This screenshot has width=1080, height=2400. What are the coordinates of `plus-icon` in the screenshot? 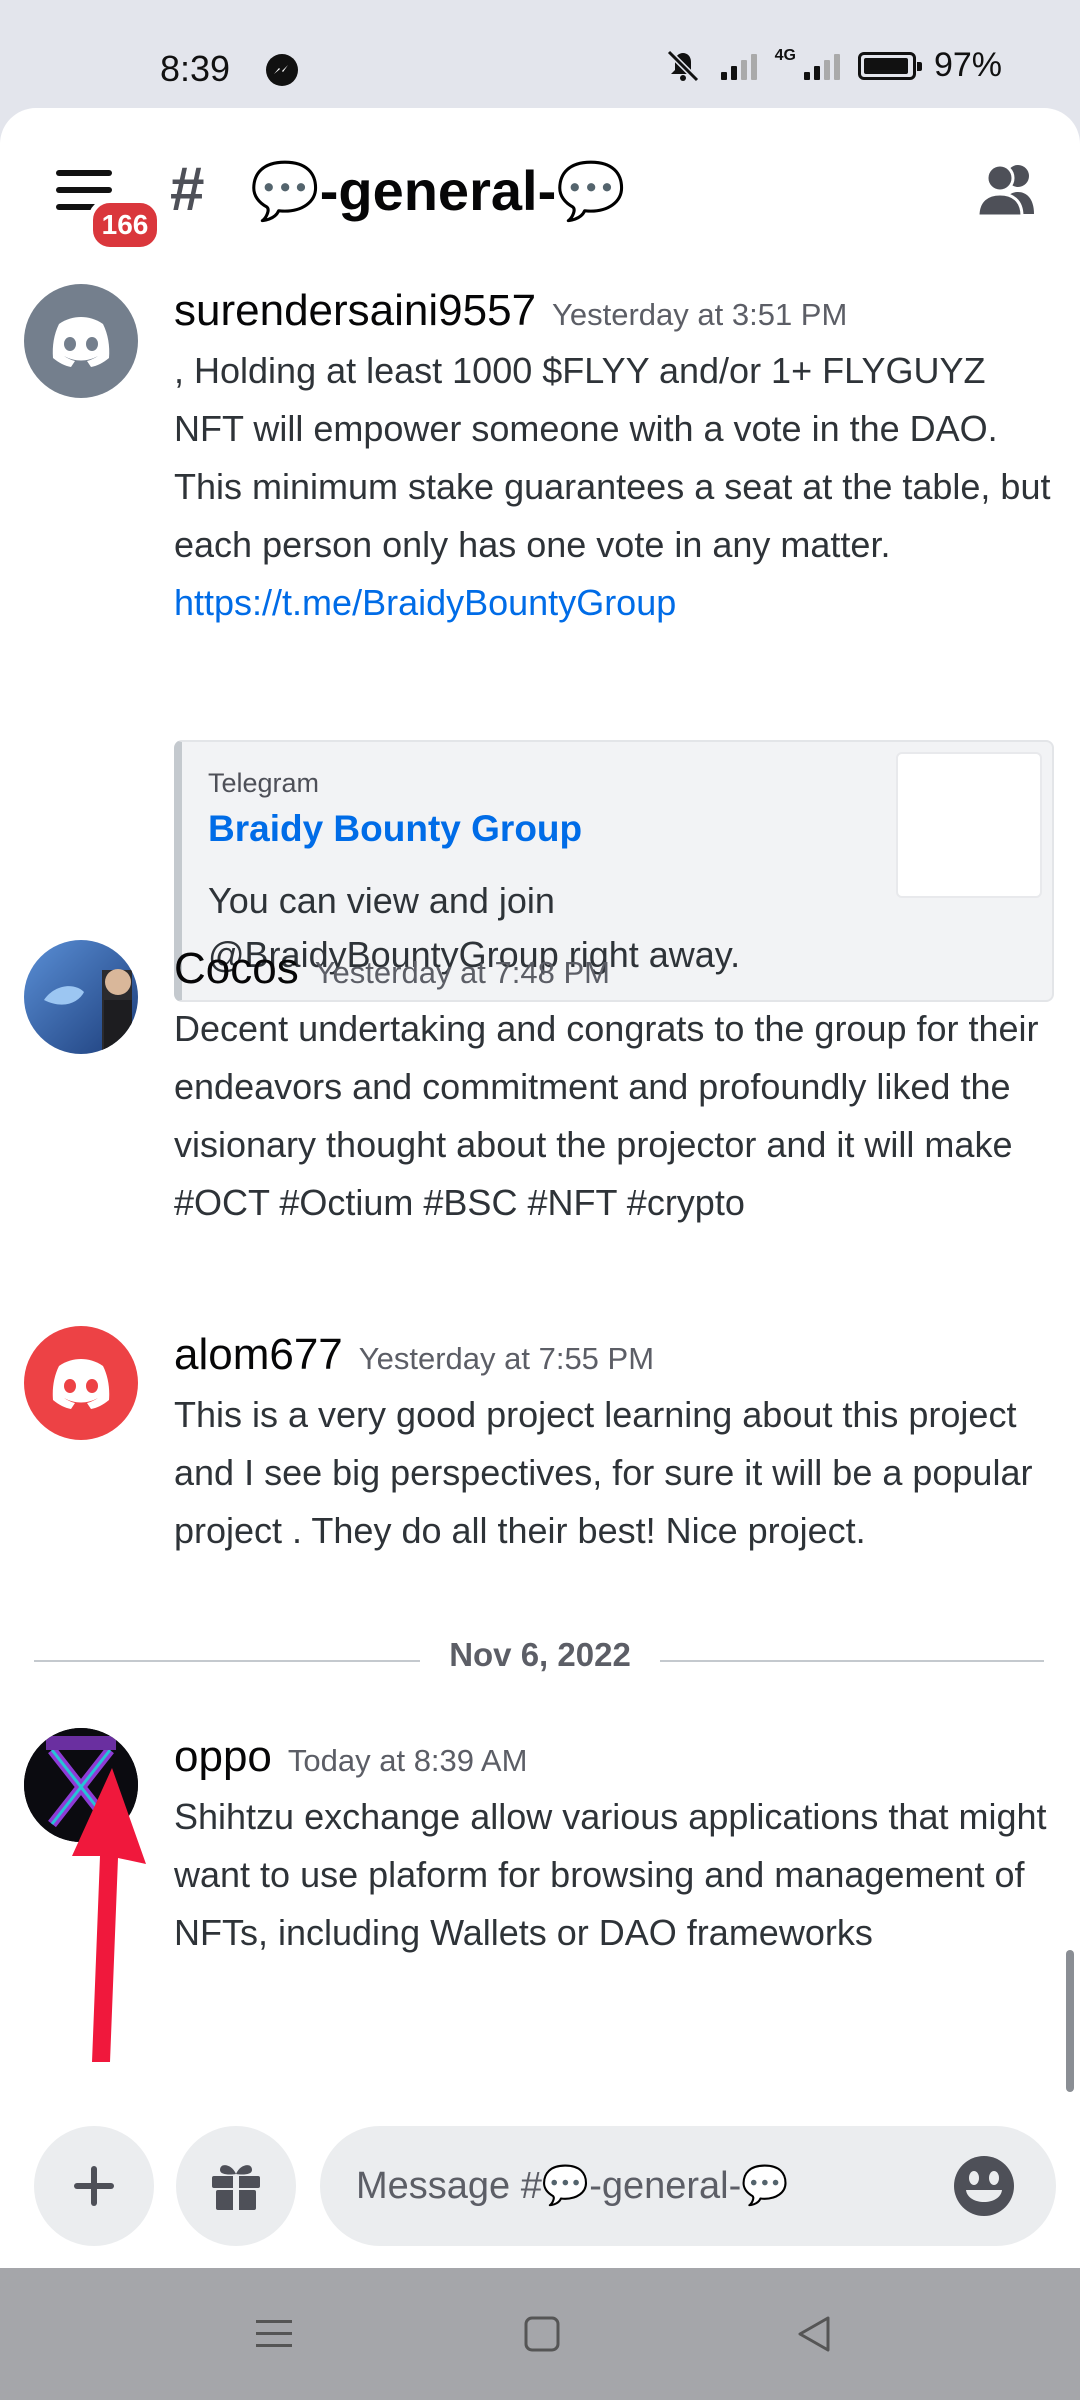 It's located at (94, 2186).